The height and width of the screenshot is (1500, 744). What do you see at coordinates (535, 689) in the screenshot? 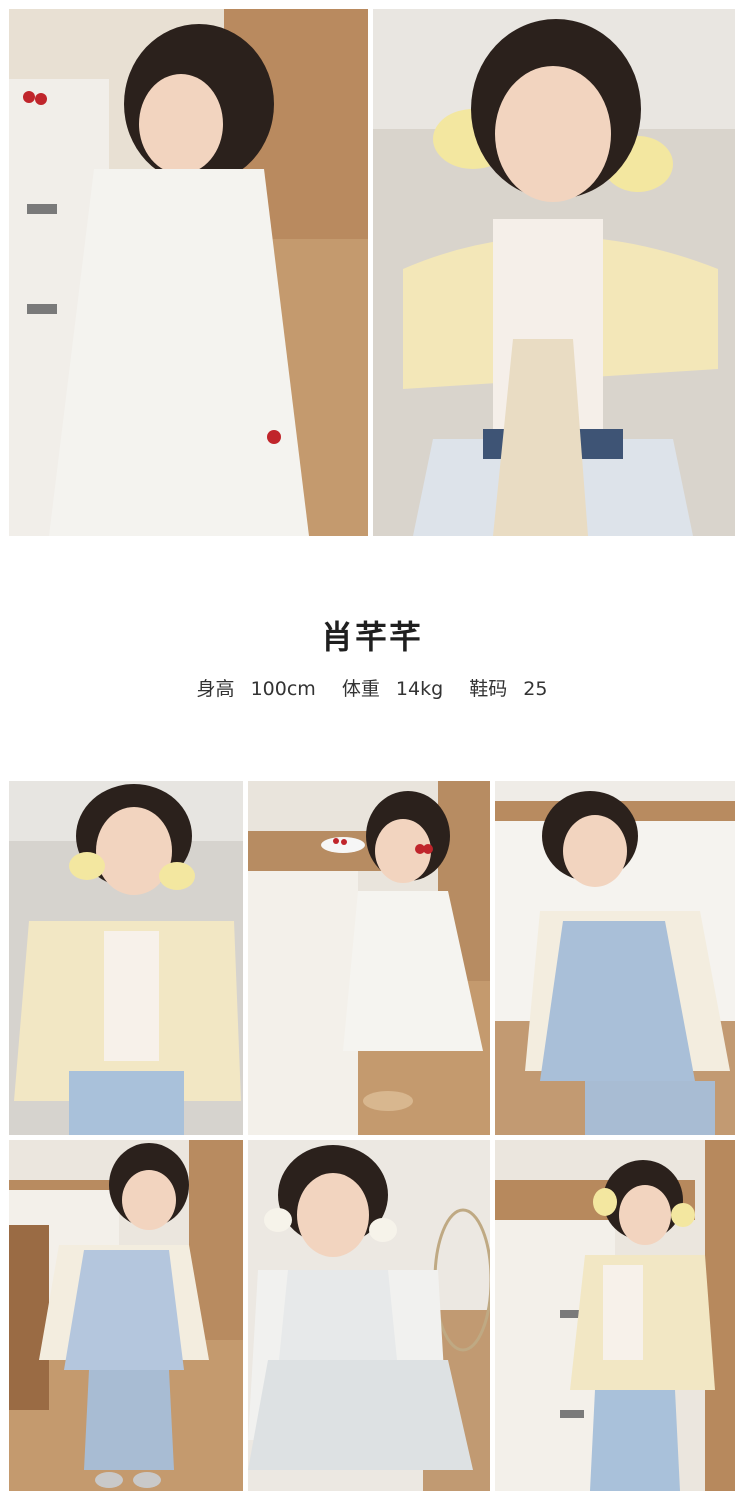
I see `shoe-value: 25` at bounding box center [535, 689].